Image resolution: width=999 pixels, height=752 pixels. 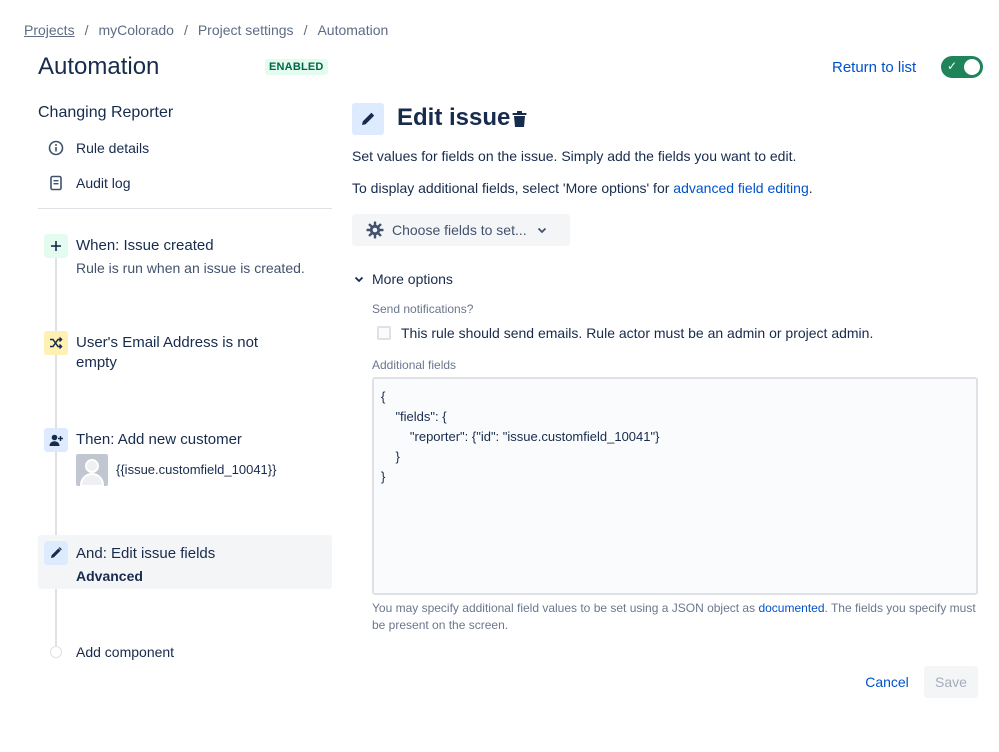 What do you see at coordinates (414, 365) in the screenshot?
I see `additional-fields-label: Additional fields` at bounding box center [414, 365].